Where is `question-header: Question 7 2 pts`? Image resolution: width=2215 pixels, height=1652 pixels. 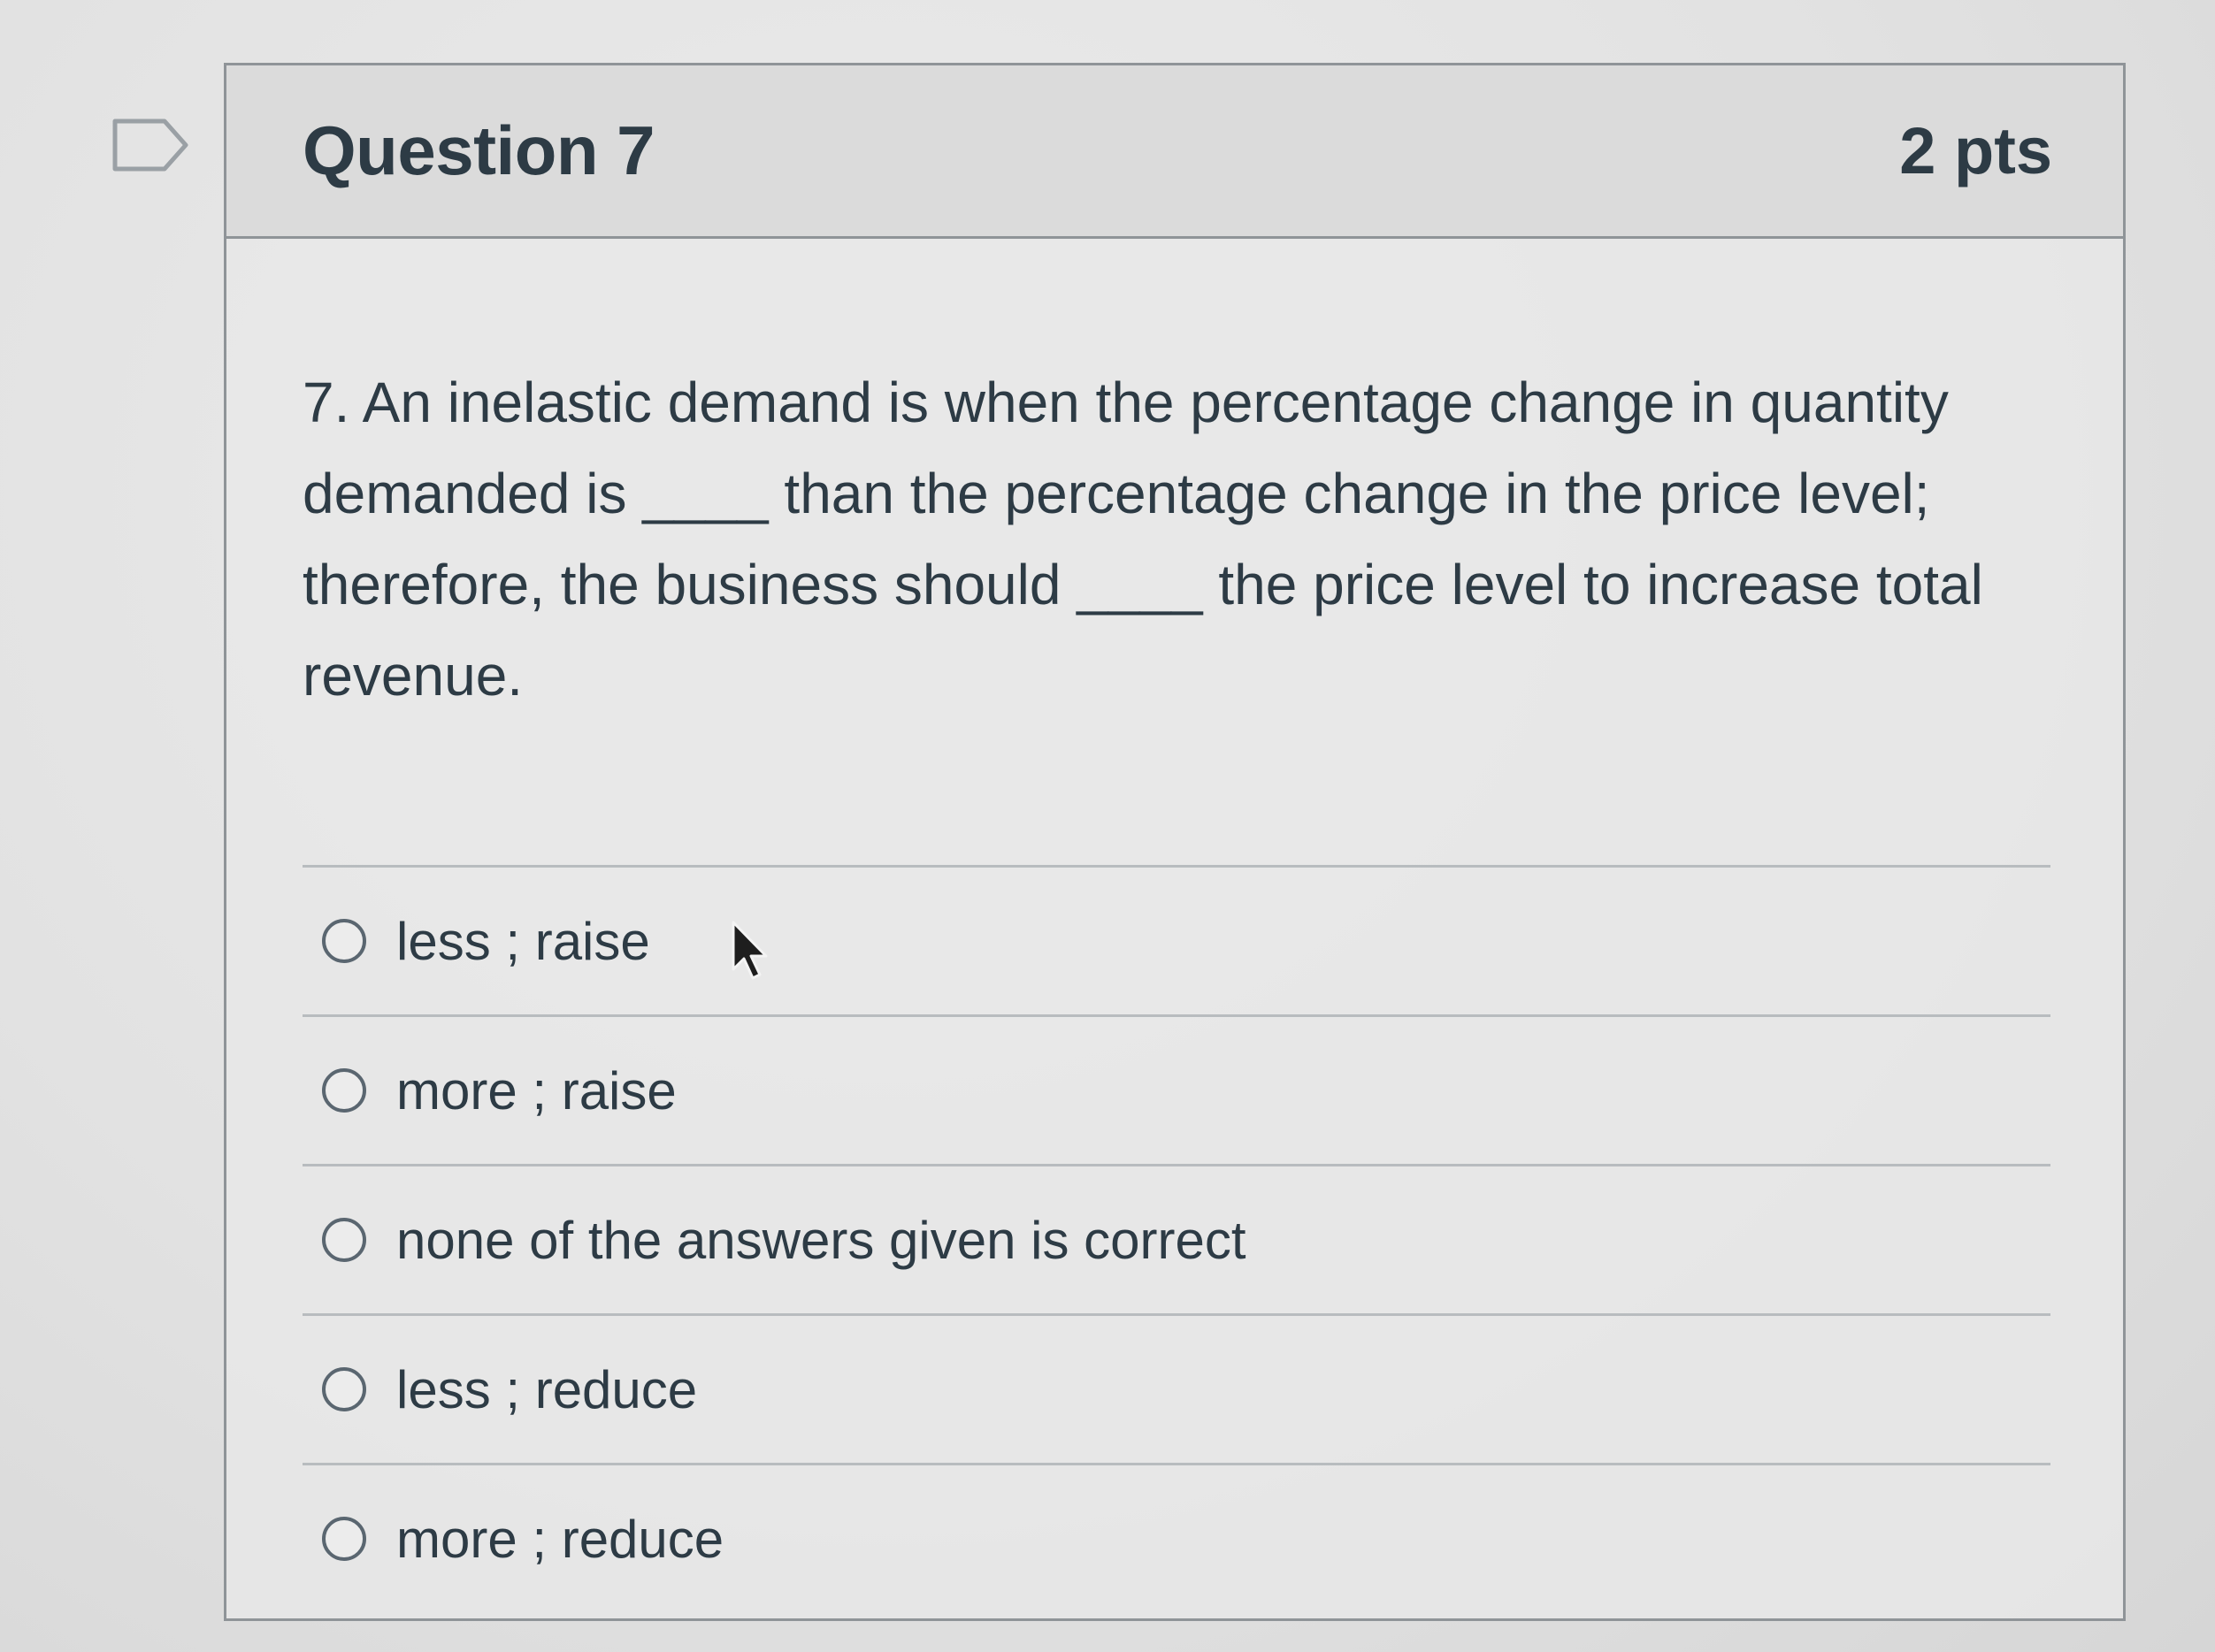
question-header: Question 7 2 pts is located at coordinates (1174, 152).